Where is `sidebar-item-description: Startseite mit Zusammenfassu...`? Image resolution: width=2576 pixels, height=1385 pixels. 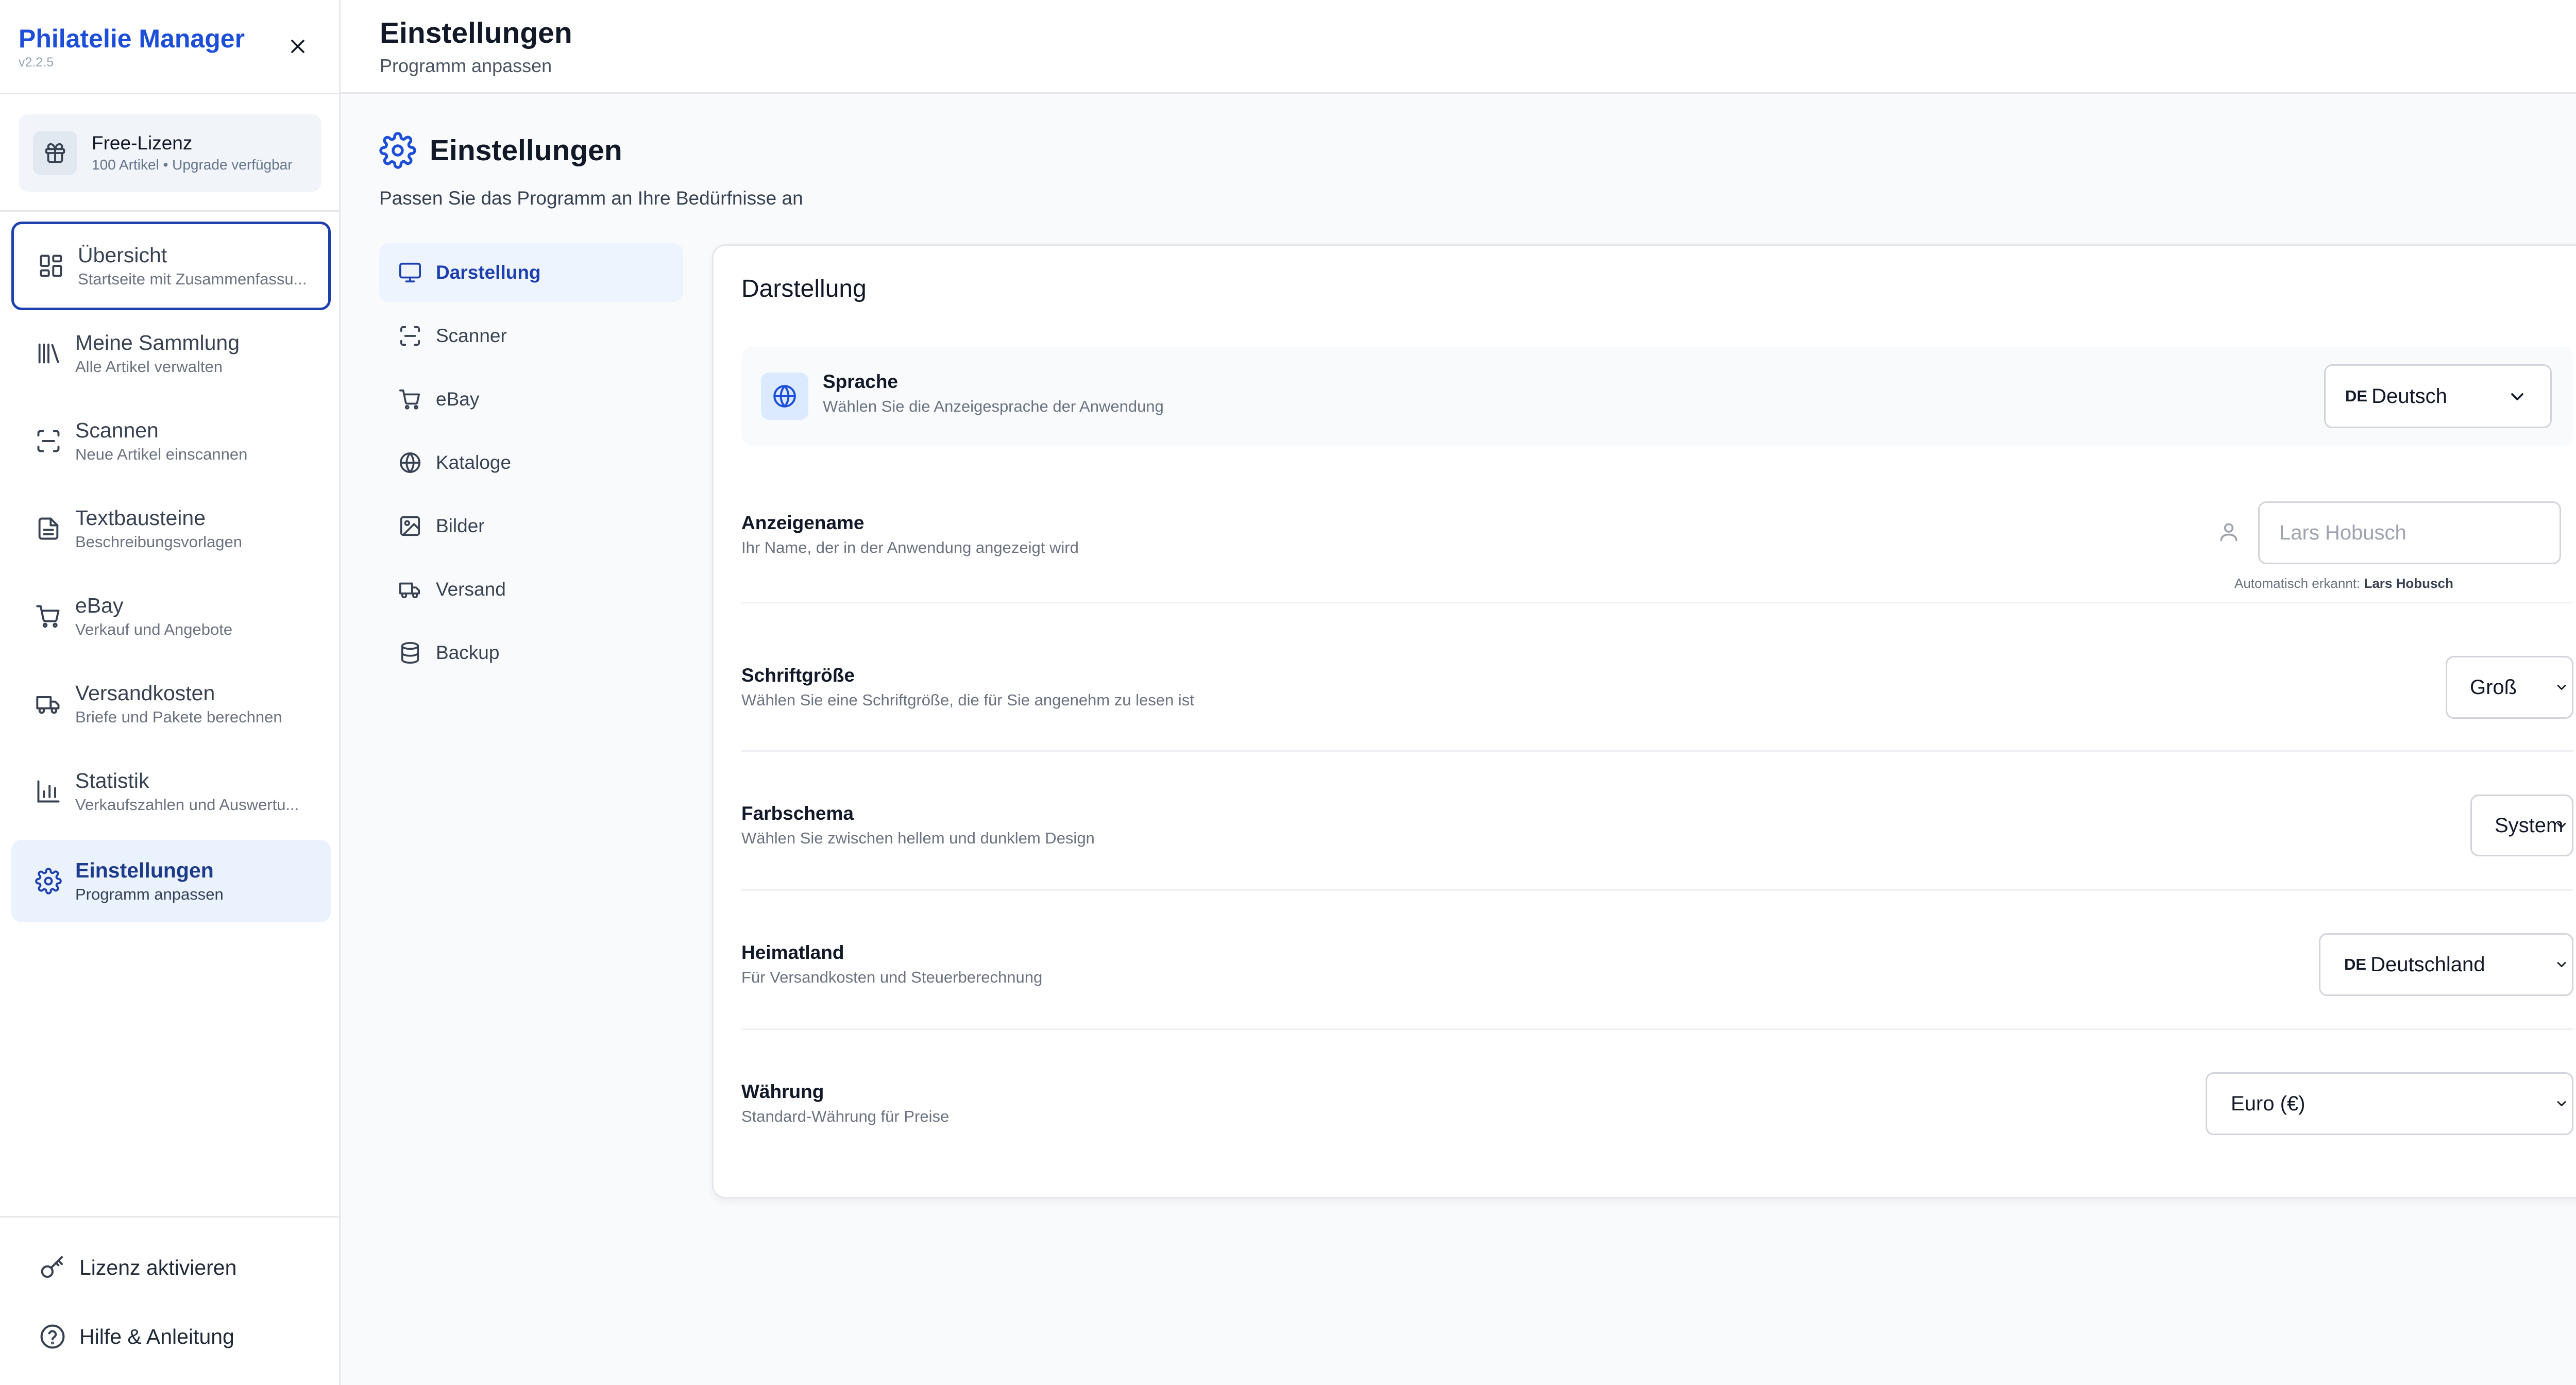 sidebar-item-description: Startseite mit Zusammenfassu... is located at coordinates (193, 279).